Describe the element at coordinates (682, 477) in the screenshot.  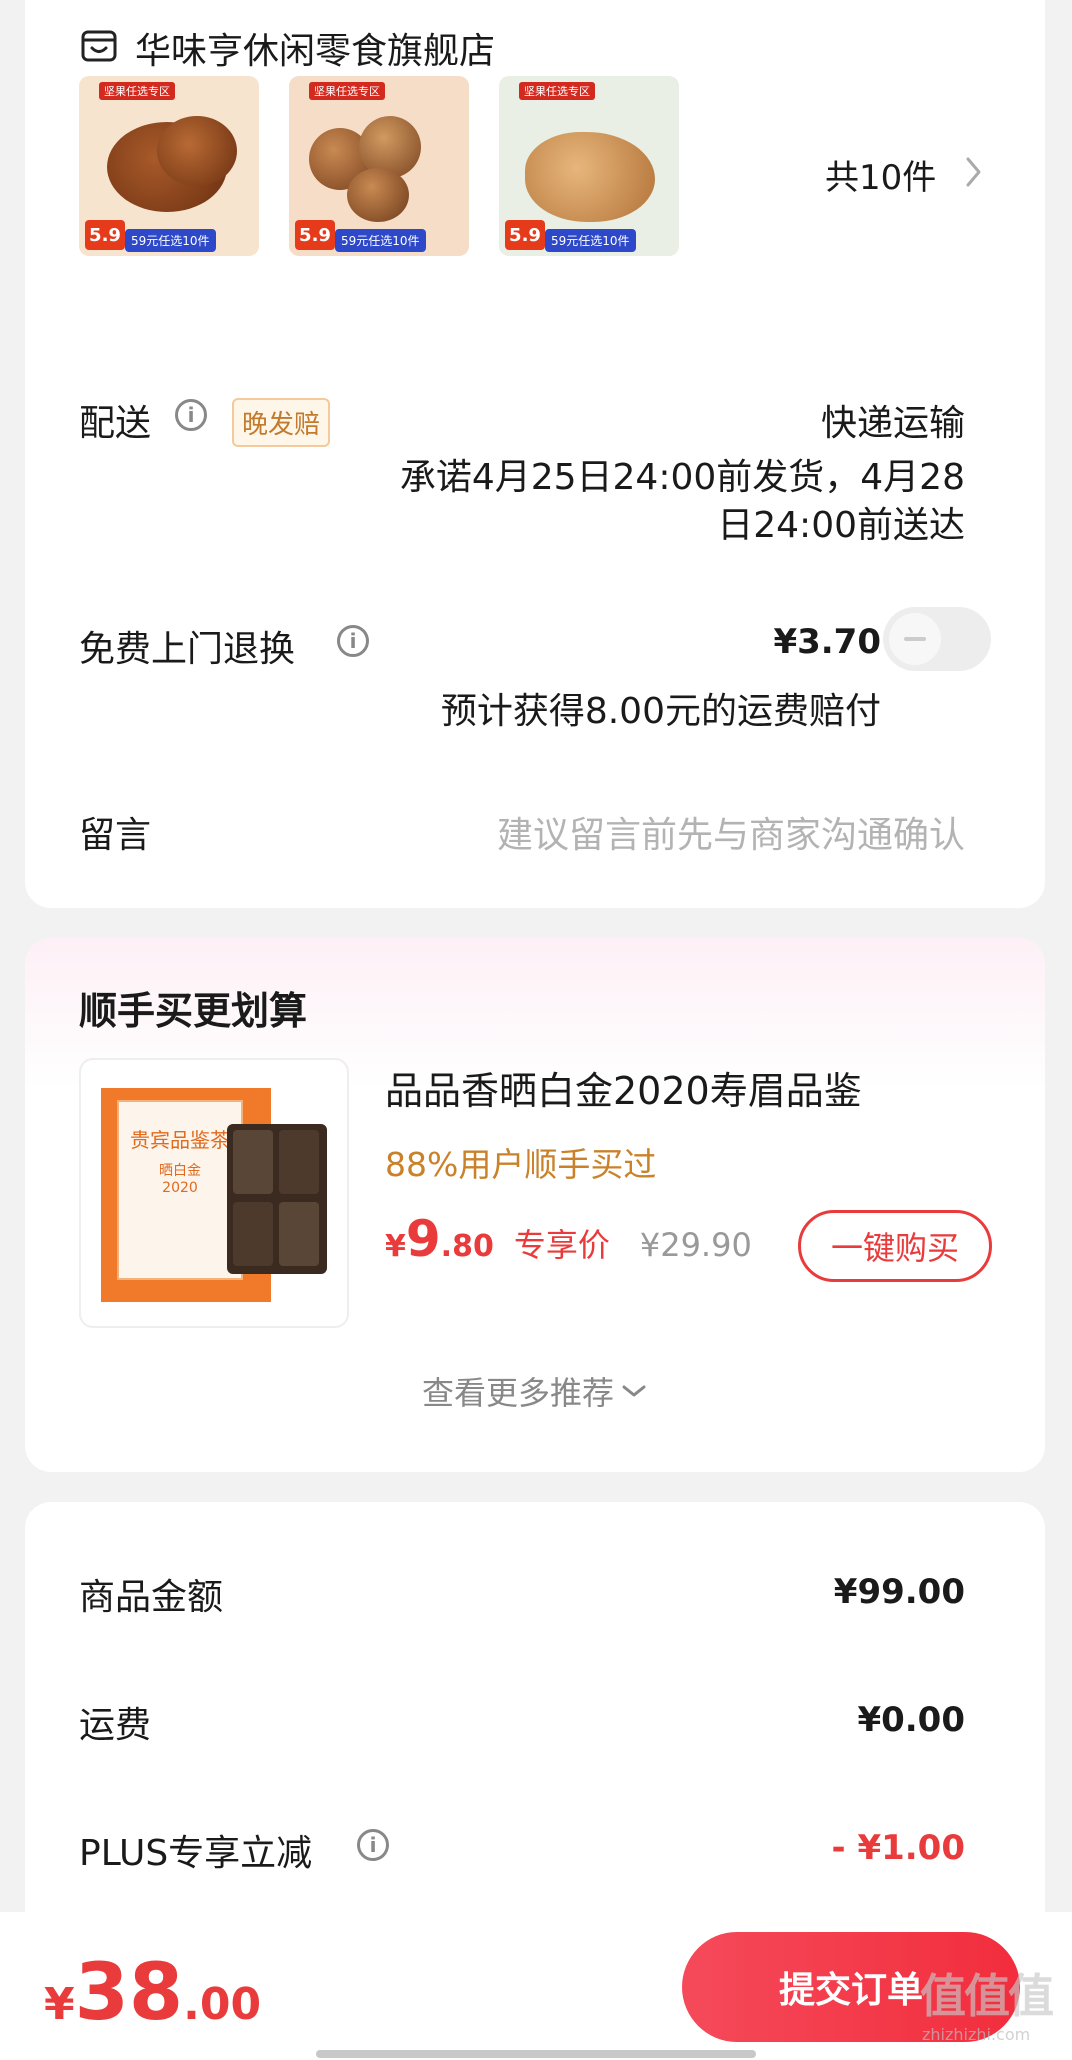
I see `delivery-promise: 承诺4月25日24:00前发货，4月28` at that location.